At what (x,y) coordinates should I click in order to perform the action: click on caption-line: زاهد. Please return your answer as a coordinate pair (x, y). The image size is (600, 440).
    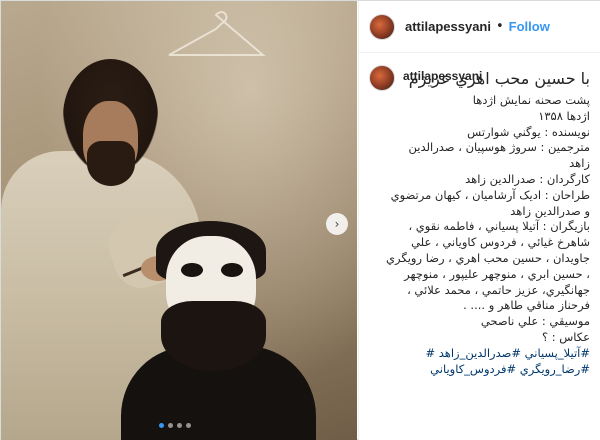
    Looking at the image, I should click on (579, 163).